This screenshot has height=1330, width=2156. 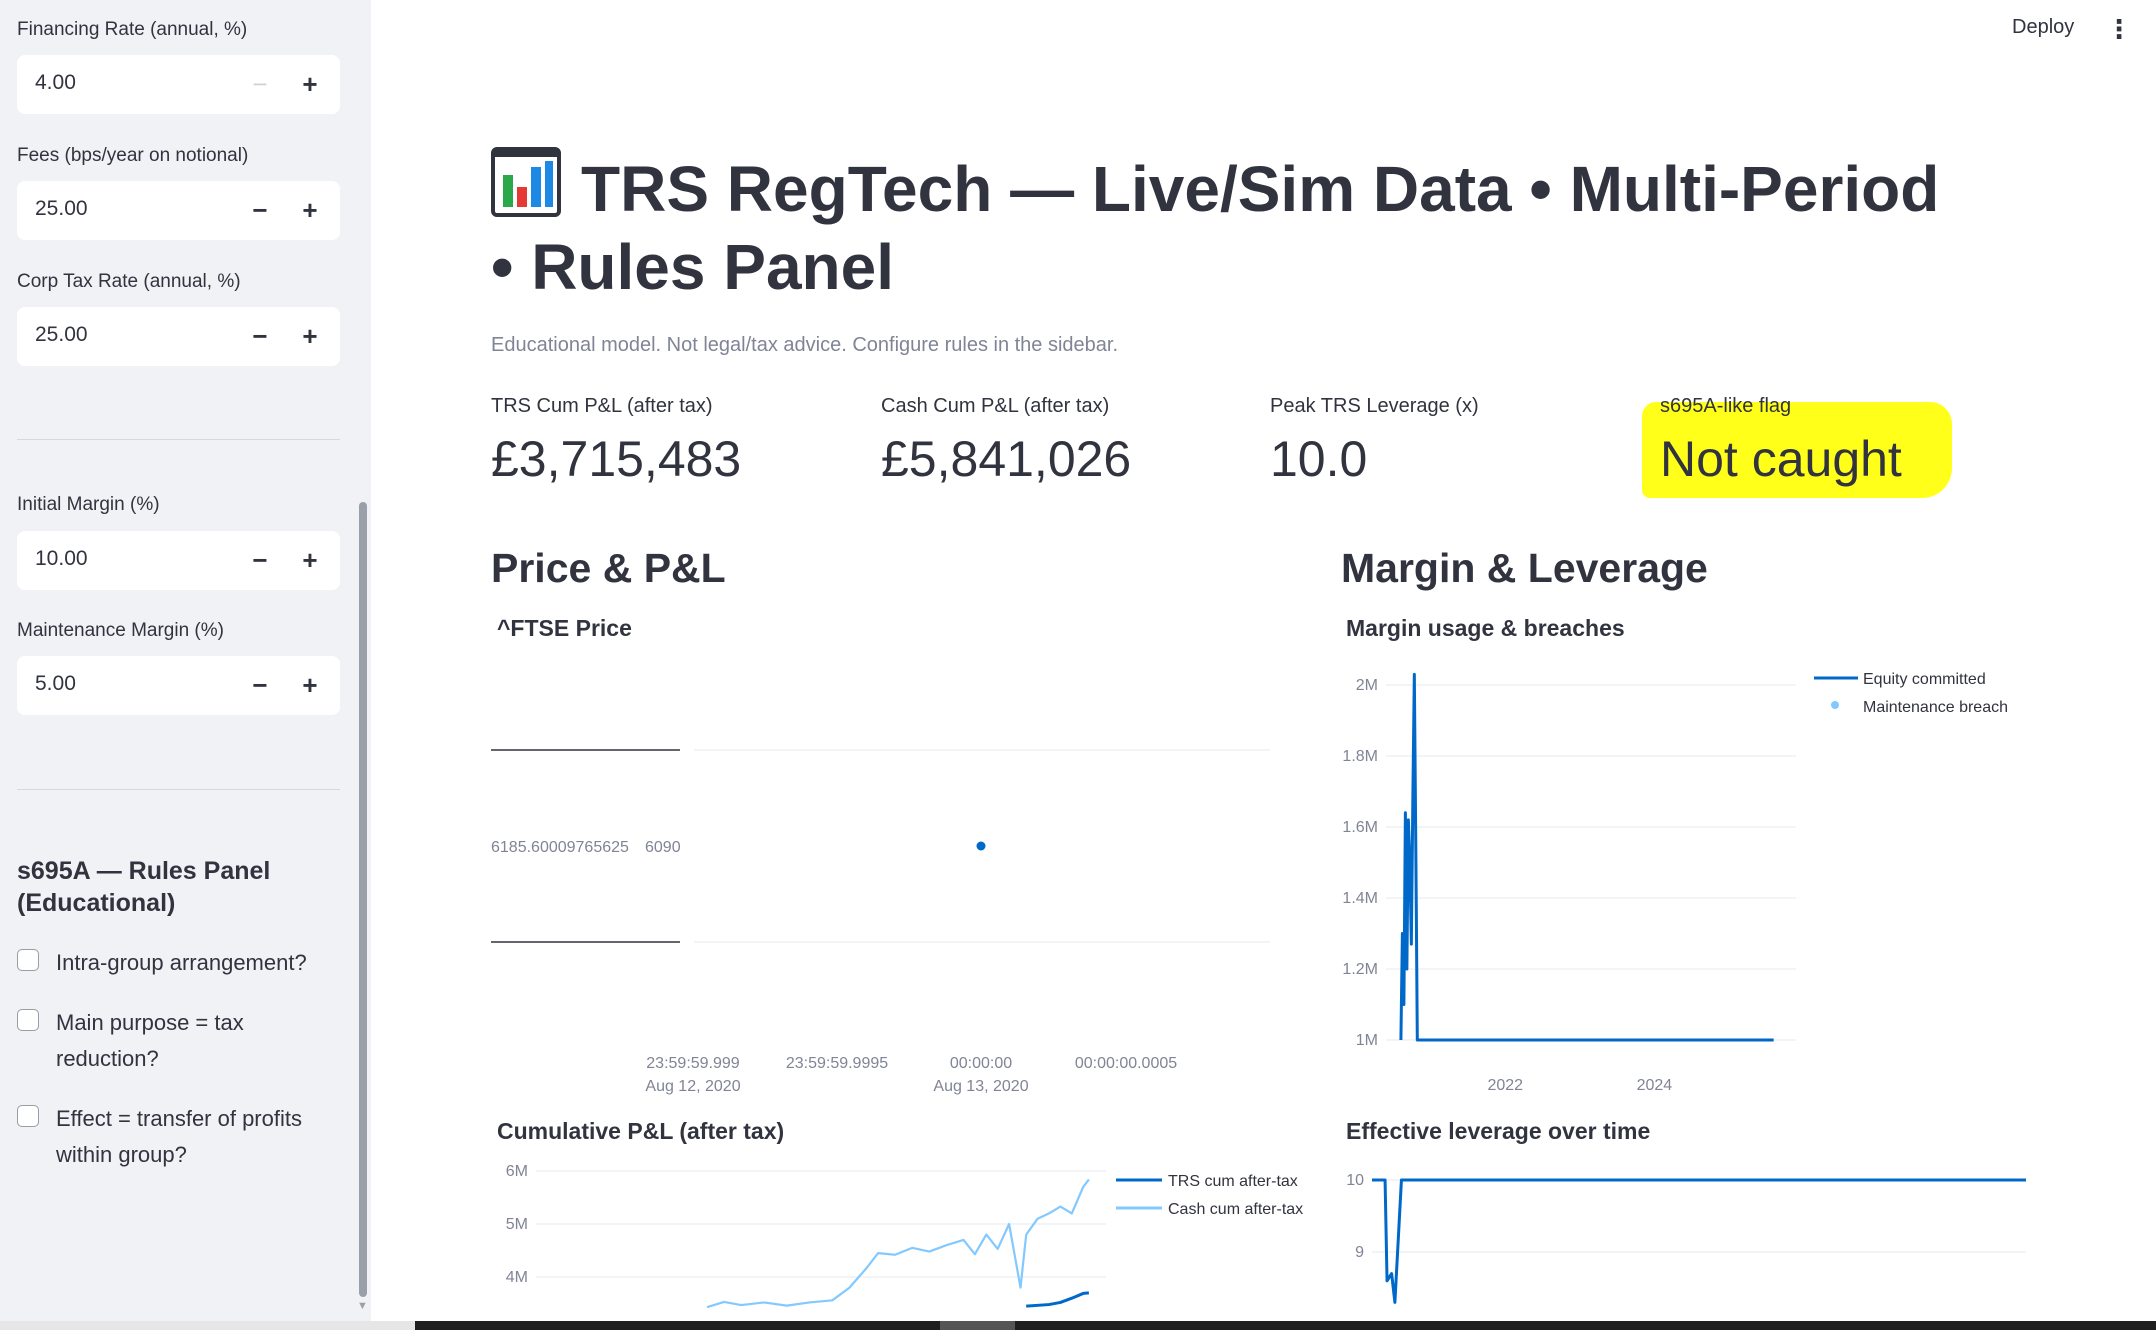 I want to click on y-tick-label: 1M, so click(x=1367, y=1040).